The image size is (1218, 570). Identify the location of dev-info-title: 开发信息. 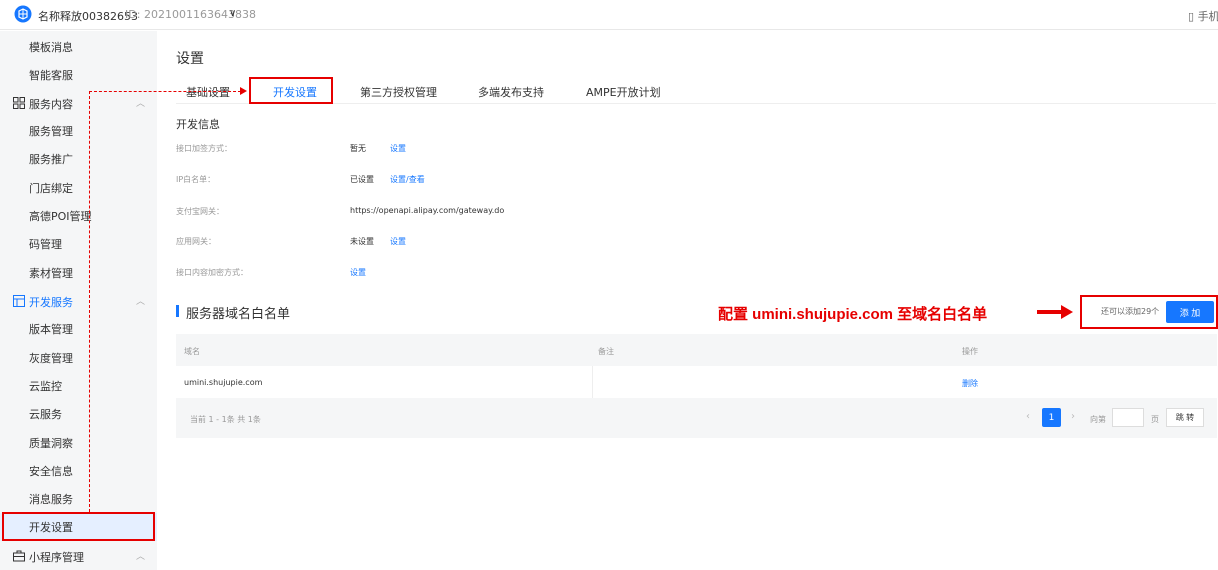
(198, 124).